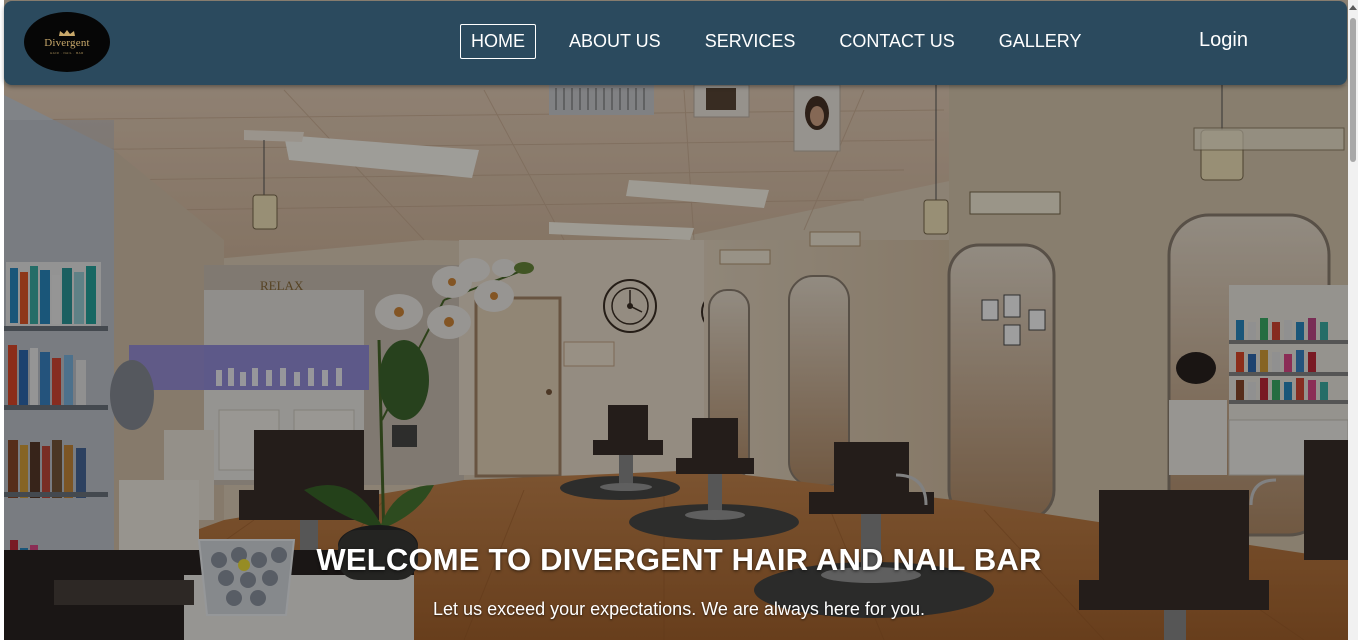 This screenshot has height=640, width=1358. I want to click on login-link: Login, so click(1223, 40).